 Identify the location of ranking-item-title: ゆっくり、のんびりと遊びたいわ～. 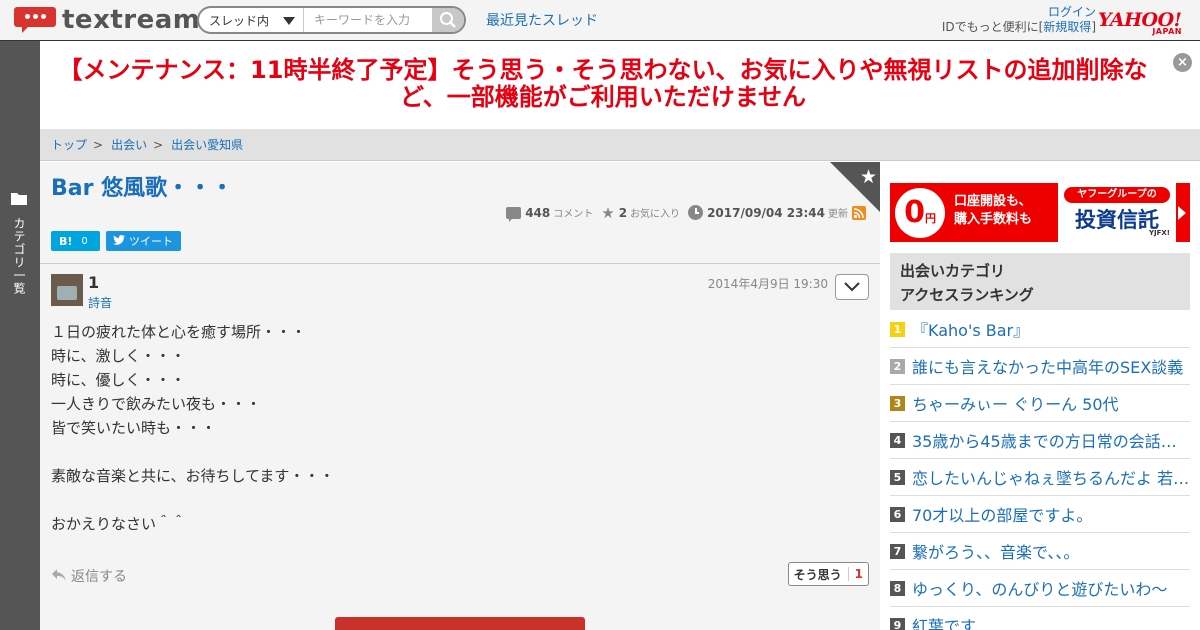
(1039, 588).